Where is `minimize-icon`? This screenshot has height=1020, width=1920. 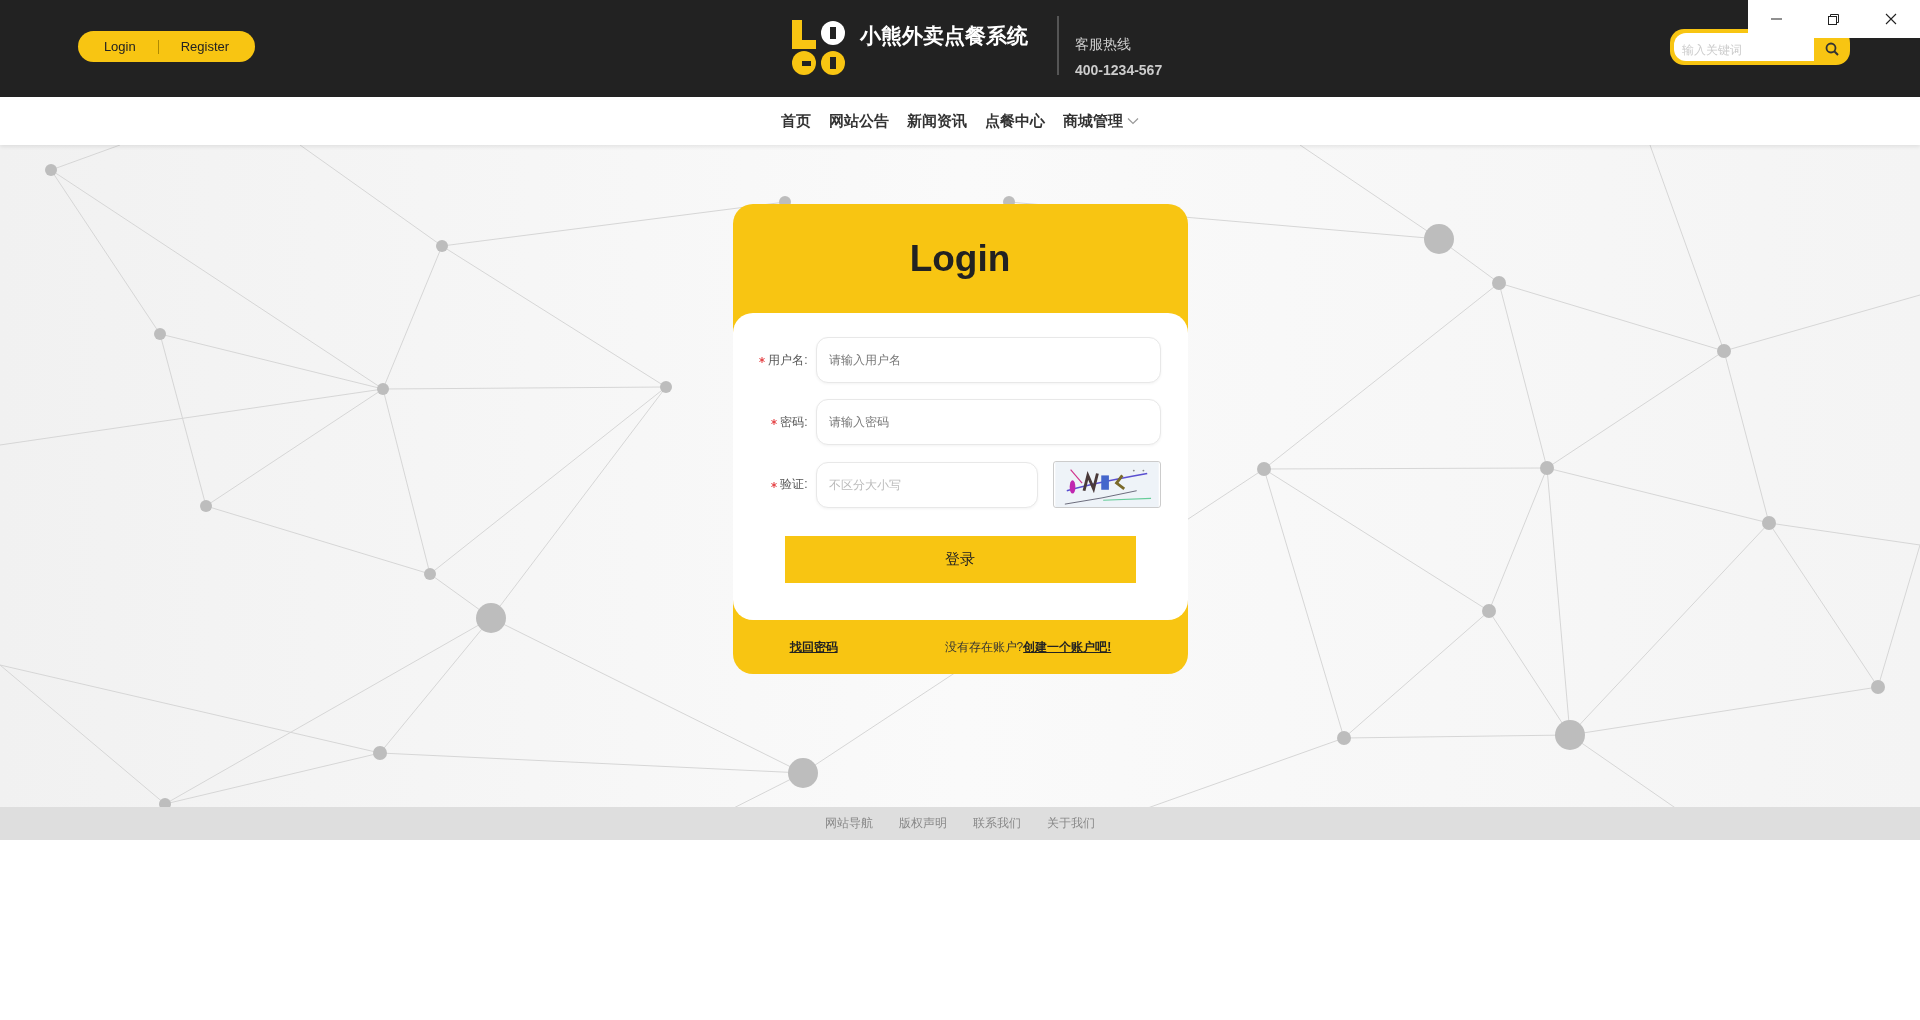 minimize-icon is located at coordinates (1777, 19).